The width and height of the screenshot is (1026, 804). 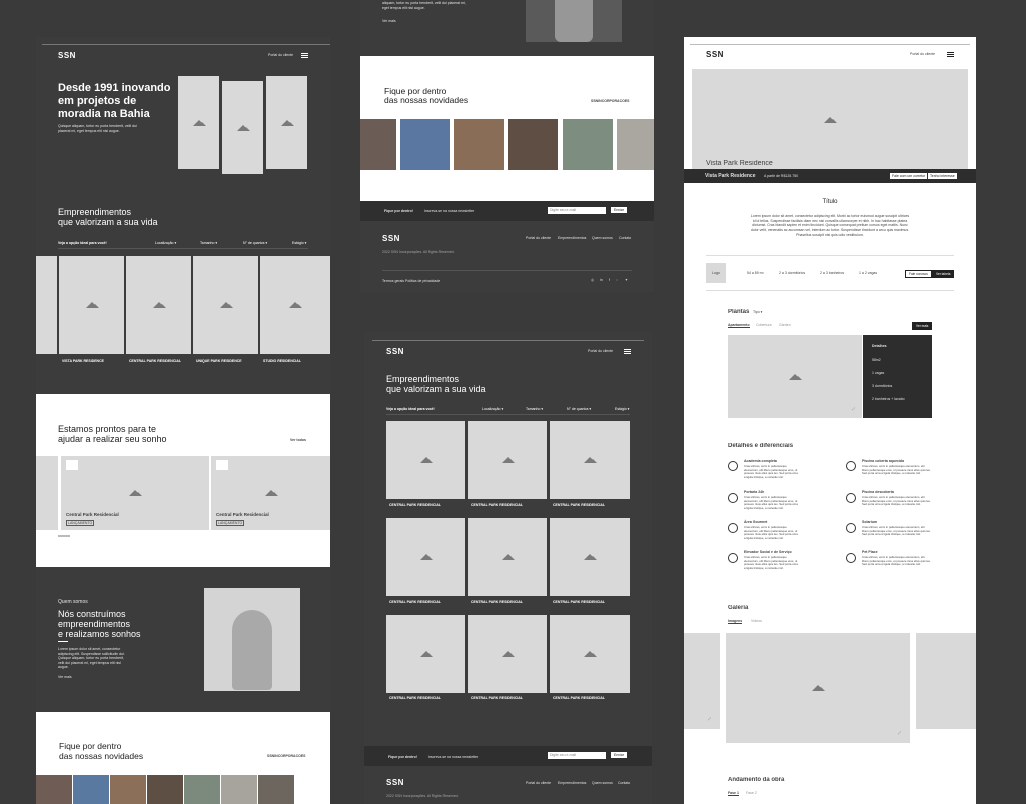 What do you see at coordinates (579, 409) in the screenshot?
I see `listing-filter-rooms: N° de quartos ▾` at bounding box center [579, 409].